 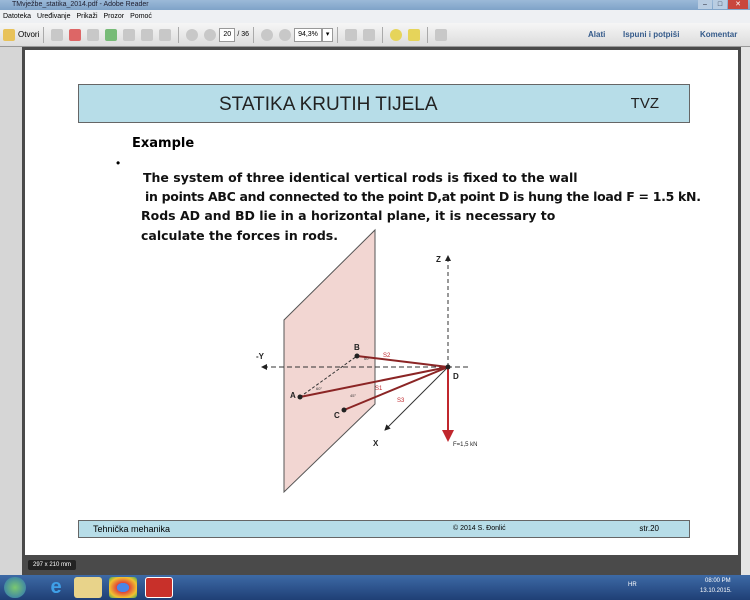 What do you see at coordinates (479, 528) in the screenshot?
I see `footer-copyright: © 2014 S. Đonlić` at bounding box center [479, 528].